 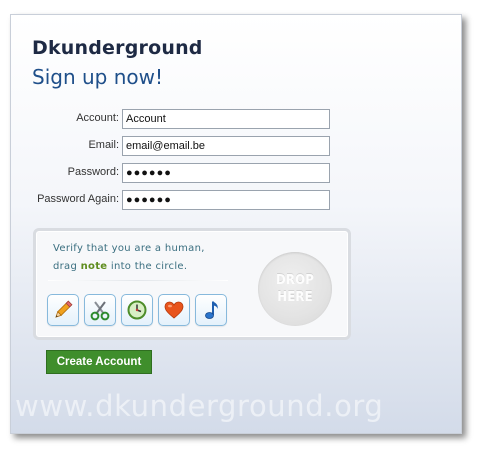 What do you see at coordinates (295, 297) in the screenshot?
I see `drop-label-line2: HERE` at bounding box center [295, 297].